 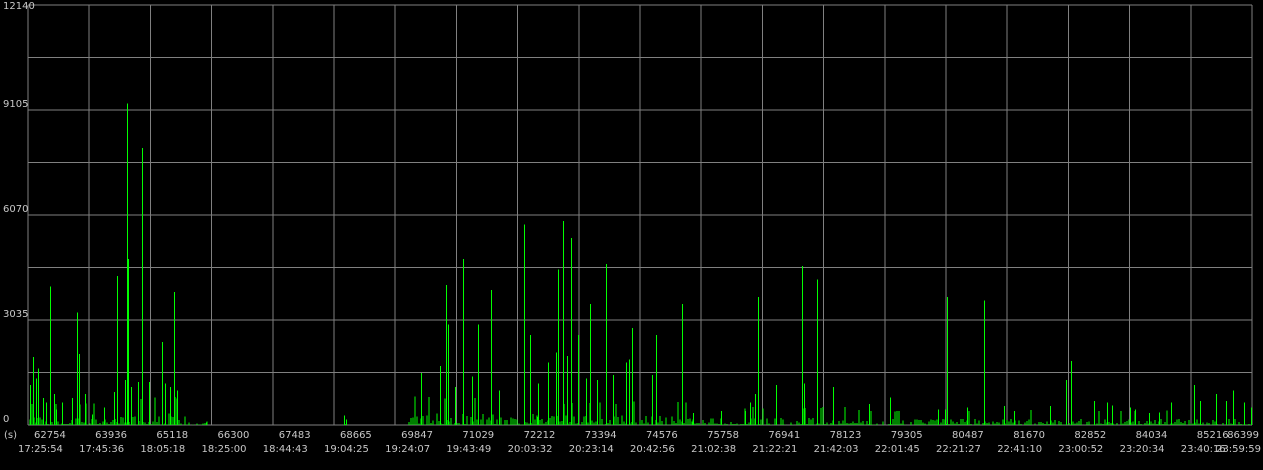 What do you see at coordinates (662, 435) in the screenshot?
I see `x-tick-seconds: 74576` at bounding box center [662, 435].